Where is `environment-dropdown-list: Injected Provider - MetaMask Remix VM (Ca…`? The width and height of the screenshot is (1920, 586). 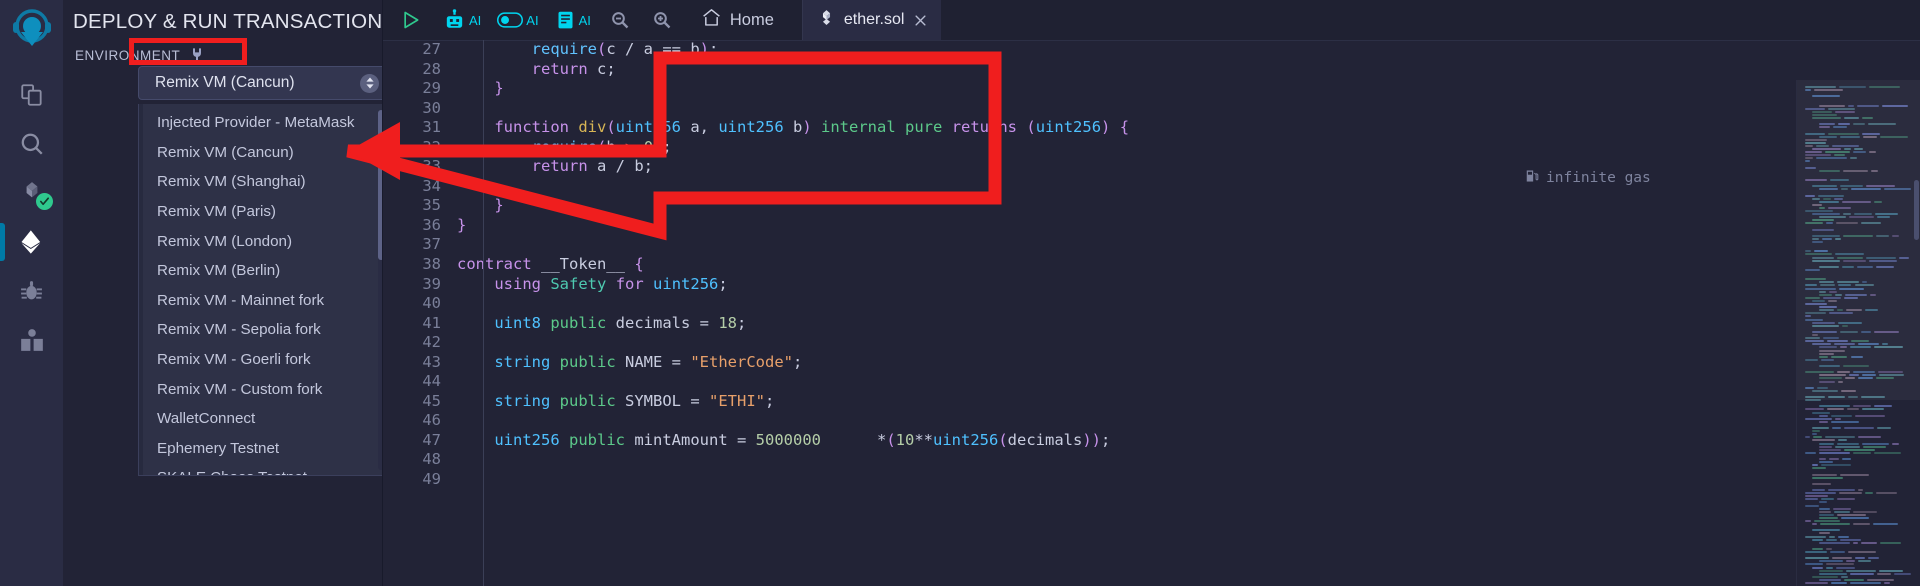 environment-dropdown-list: Injected Provider - MetaMask Remix VM (Ca… is located at coordinates (263, 290).